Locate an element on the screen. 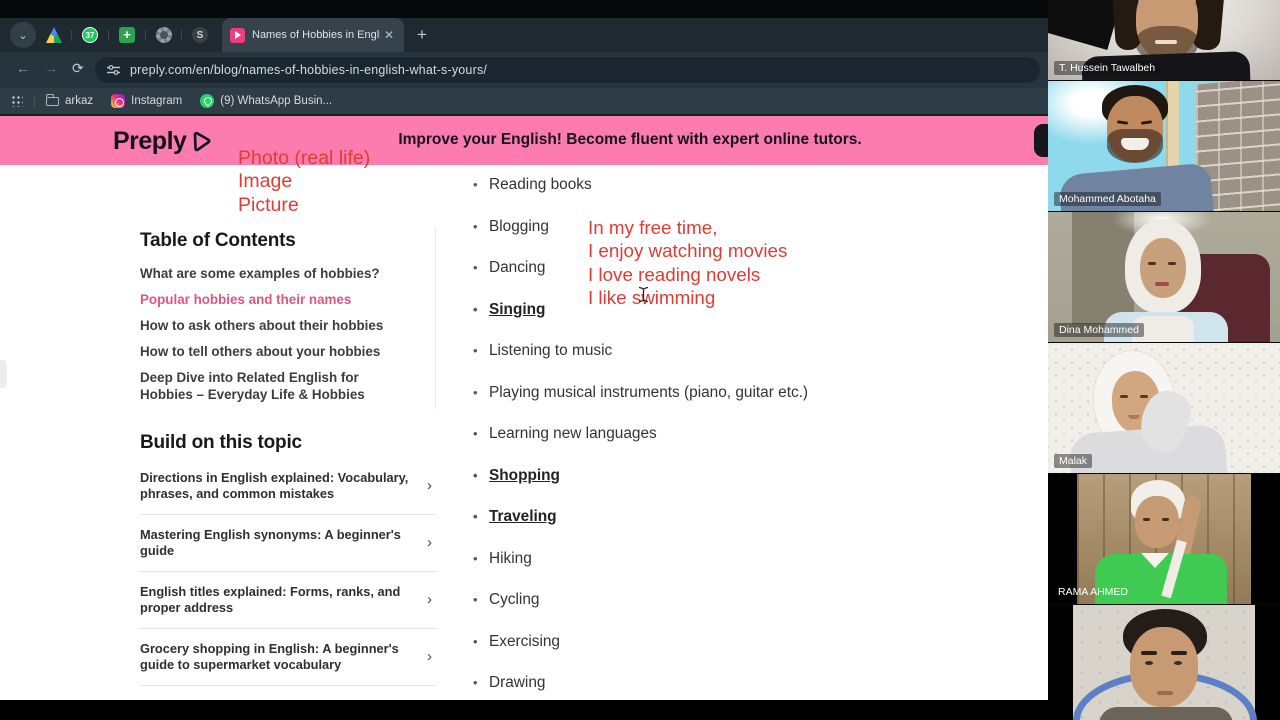  participant-name: RAMA AHMED is located at coordinates (1093, 592).